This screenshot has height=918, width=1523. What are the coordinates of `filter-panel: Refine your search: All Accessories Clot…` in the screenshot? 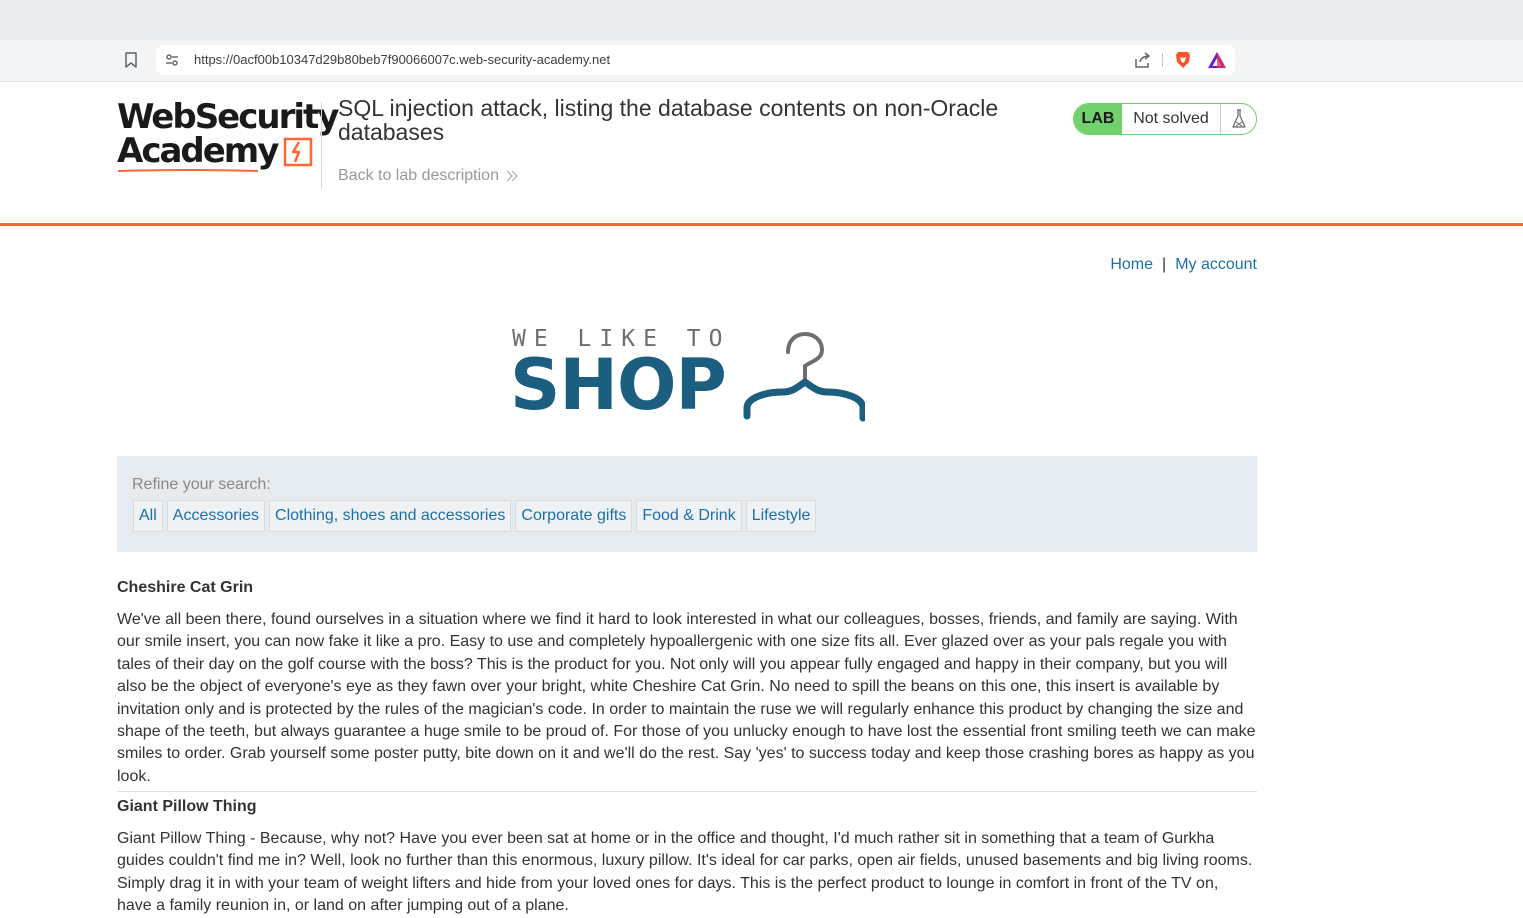 It's located at (687, 504).